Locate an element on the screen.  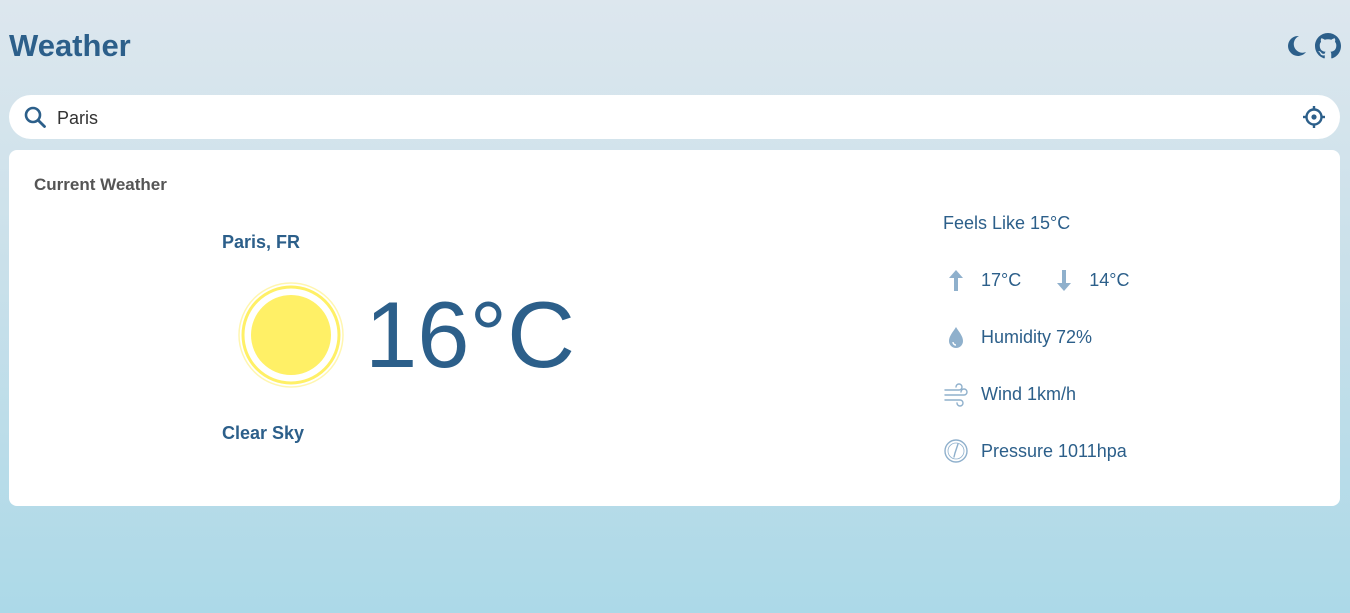
card-heading: Current Weather is located at coordinates (100, 184).